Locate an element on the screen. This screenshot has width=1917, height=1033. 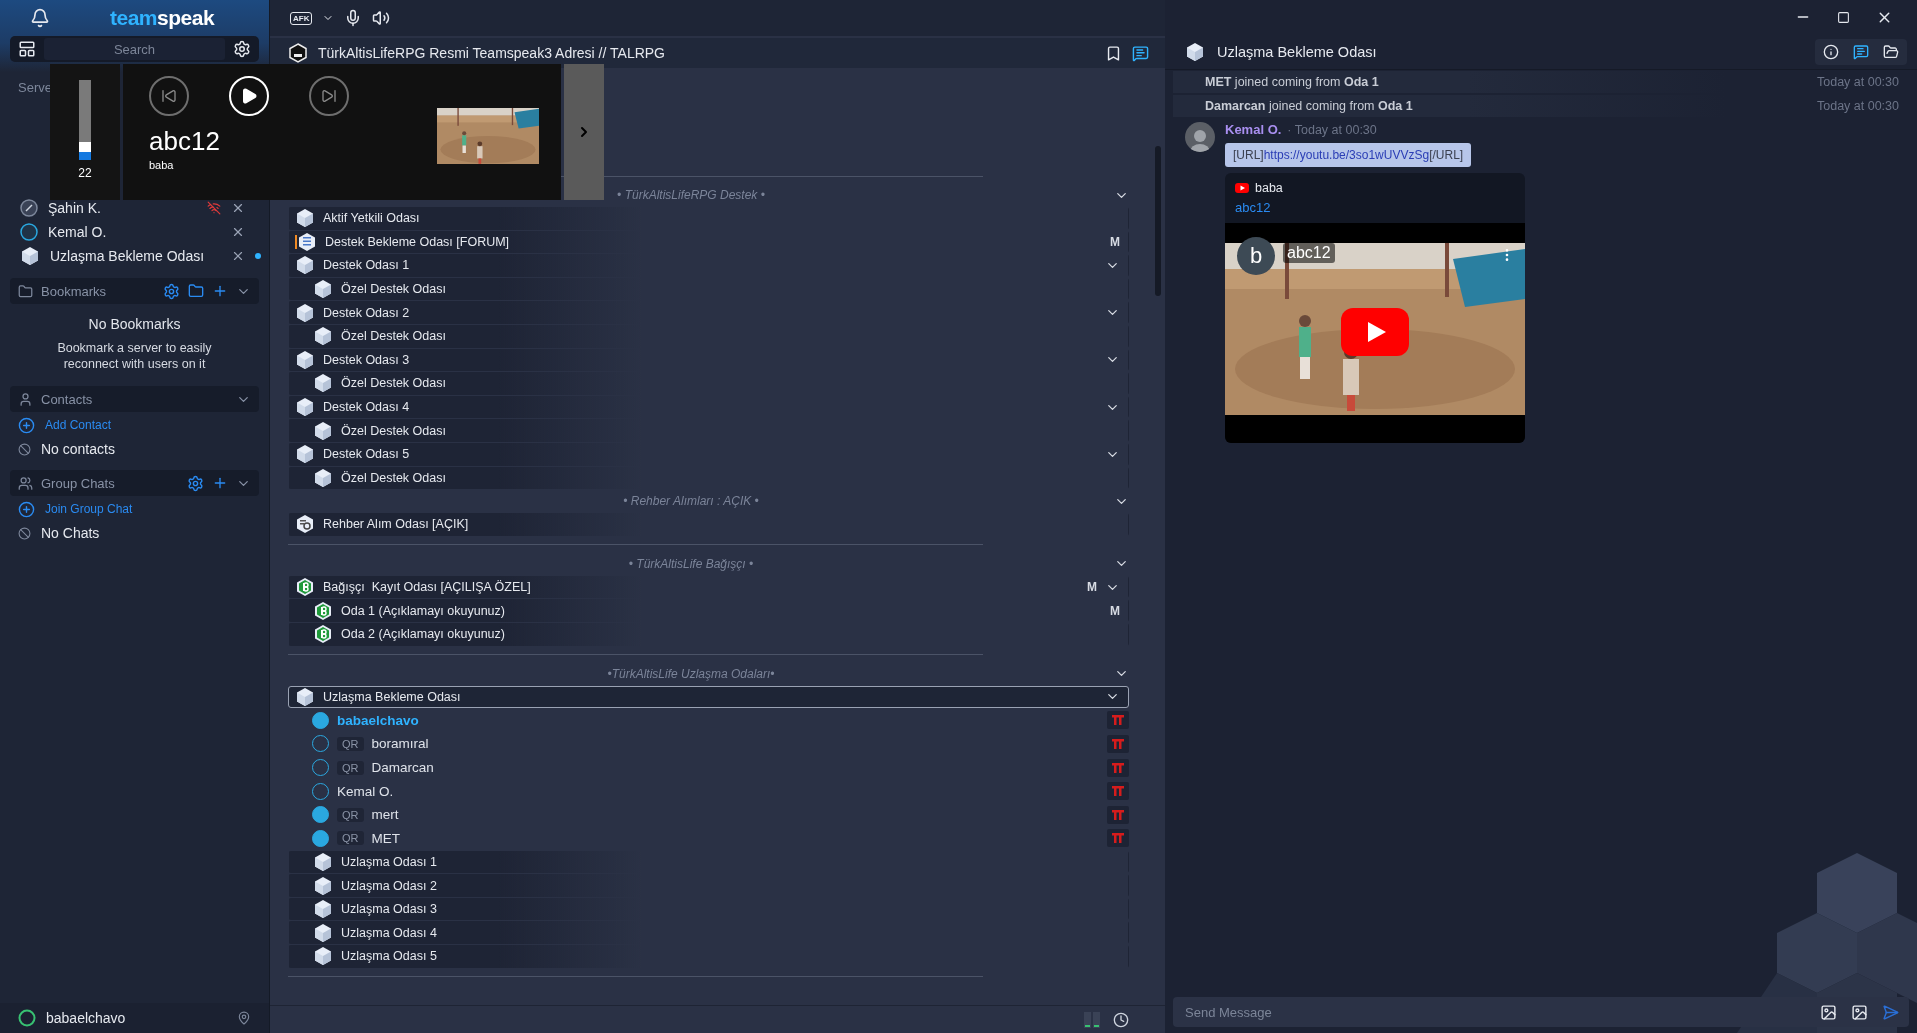
channel-row: Destek Odası 4 is located at coordinates (708, 407).